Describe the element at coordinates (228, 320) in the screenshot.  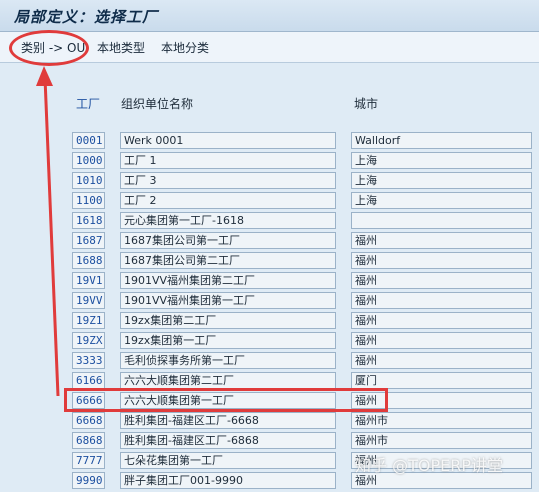
I see `org-name-cell: 19zx集团第二工厂` at that location.